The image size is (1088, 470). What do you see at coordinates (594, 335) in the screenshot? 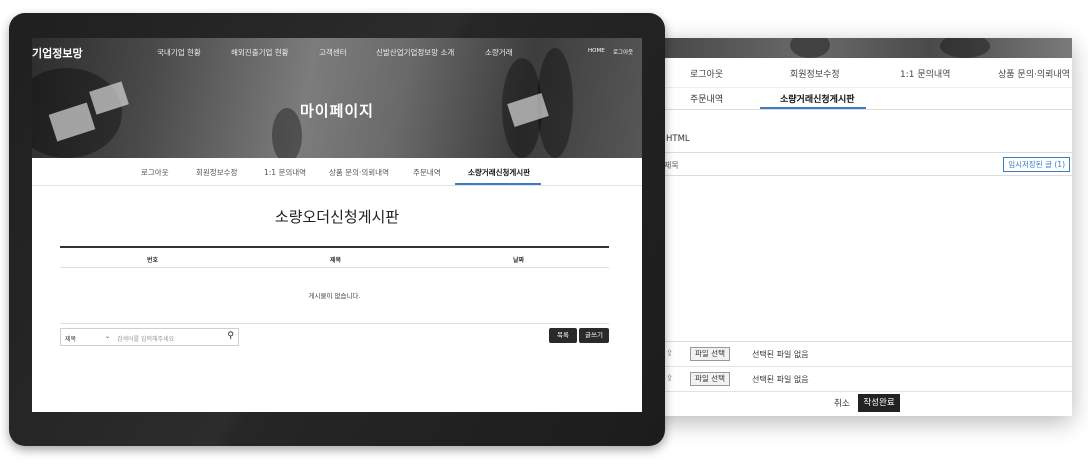
I see `write-button: 글쓰기` at bounding box center [594, 335].